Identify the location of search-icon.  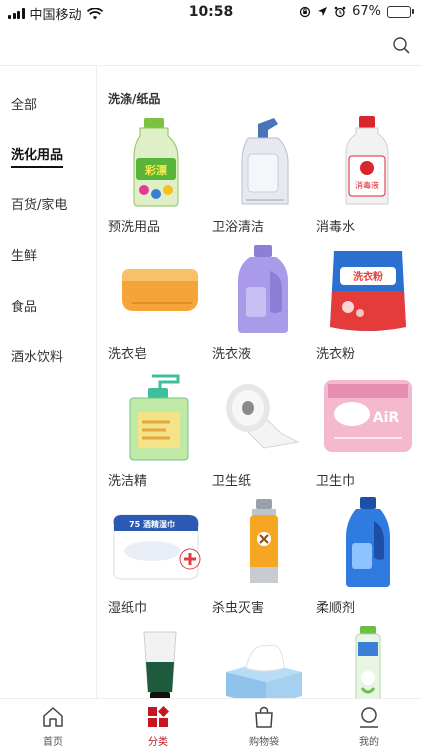
(401, 45).